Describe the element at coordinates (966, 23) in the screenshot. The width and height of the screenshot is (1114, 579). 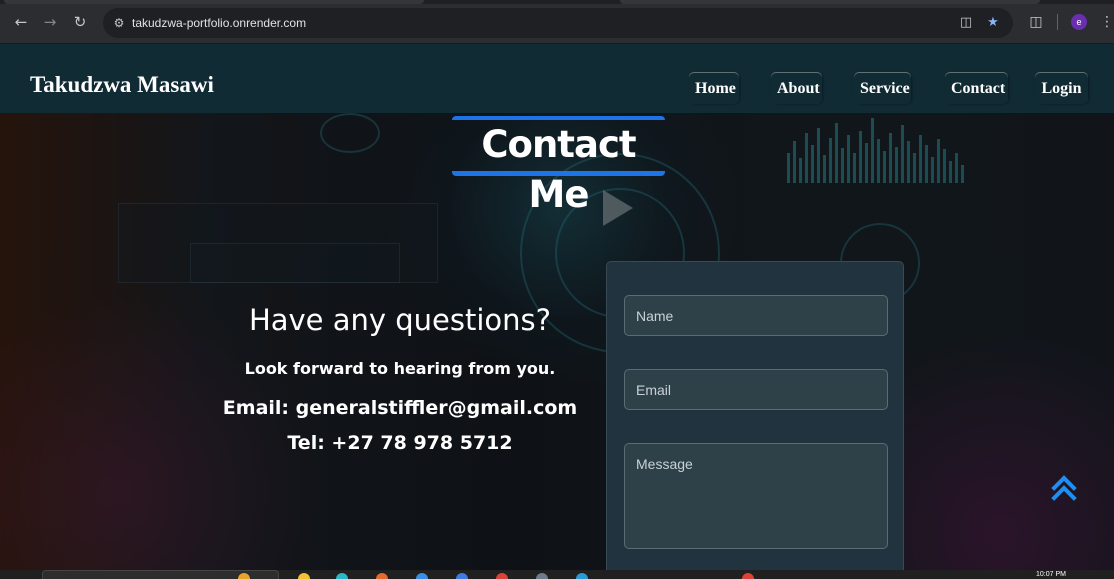
I see `install-app-icon: ◫` at that location.